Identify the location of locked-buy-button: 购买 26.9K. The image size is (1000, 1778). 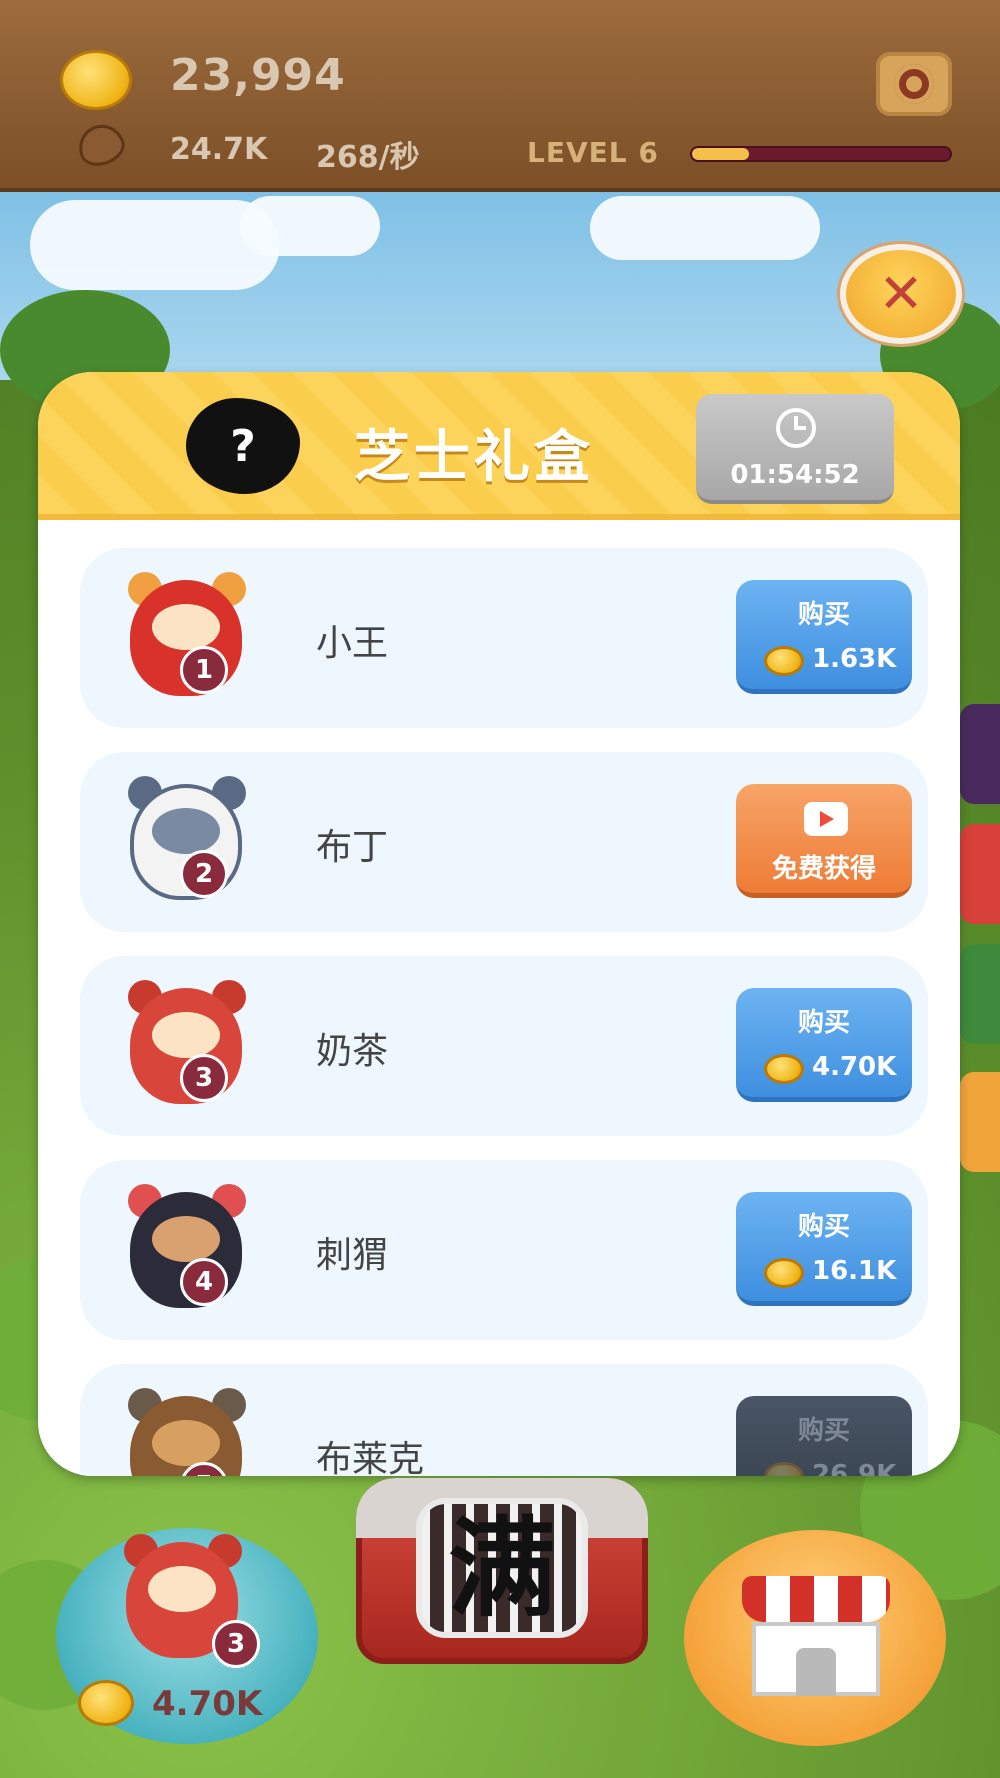
(824, 1436).